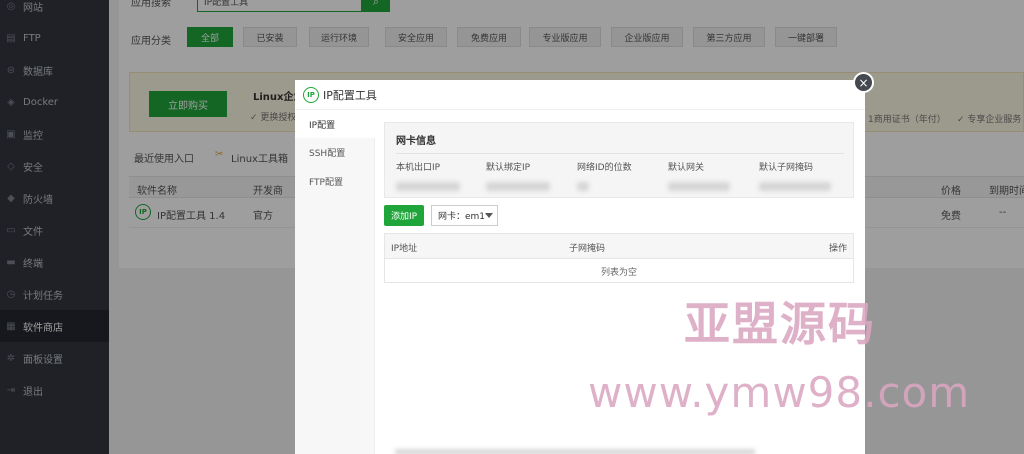  Describe the element at coordinates (786, 168) in the screenshot. I see `label-default-mask: 默认子网掩码` at that location.